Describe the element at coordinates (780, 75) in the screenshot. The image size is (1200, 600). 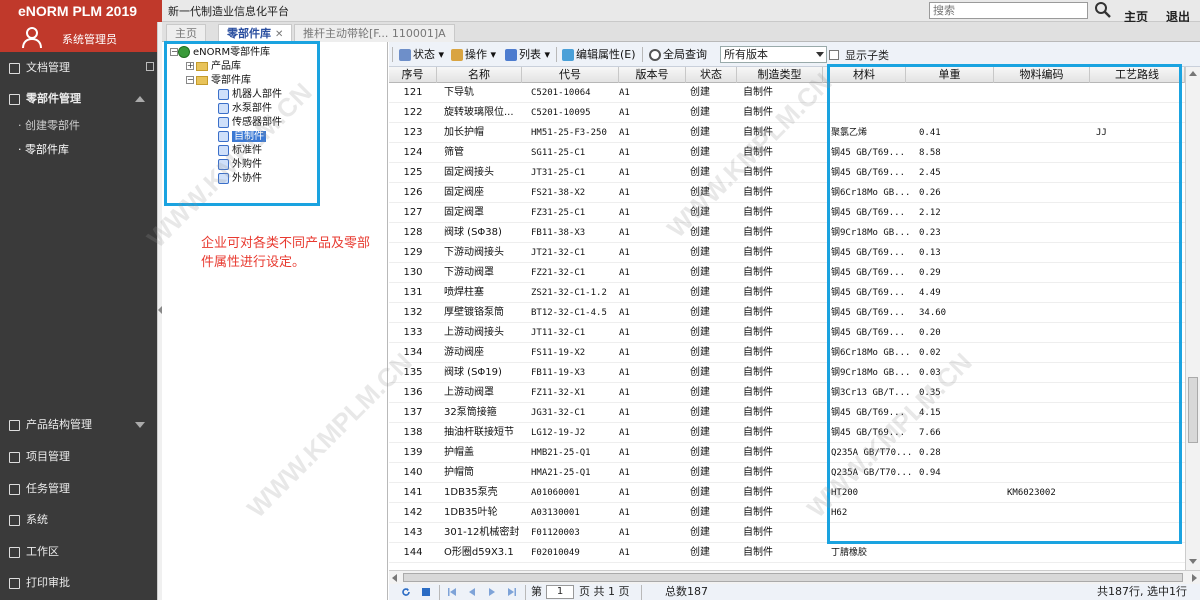
I see `header-cell: 制造类型` at that location.